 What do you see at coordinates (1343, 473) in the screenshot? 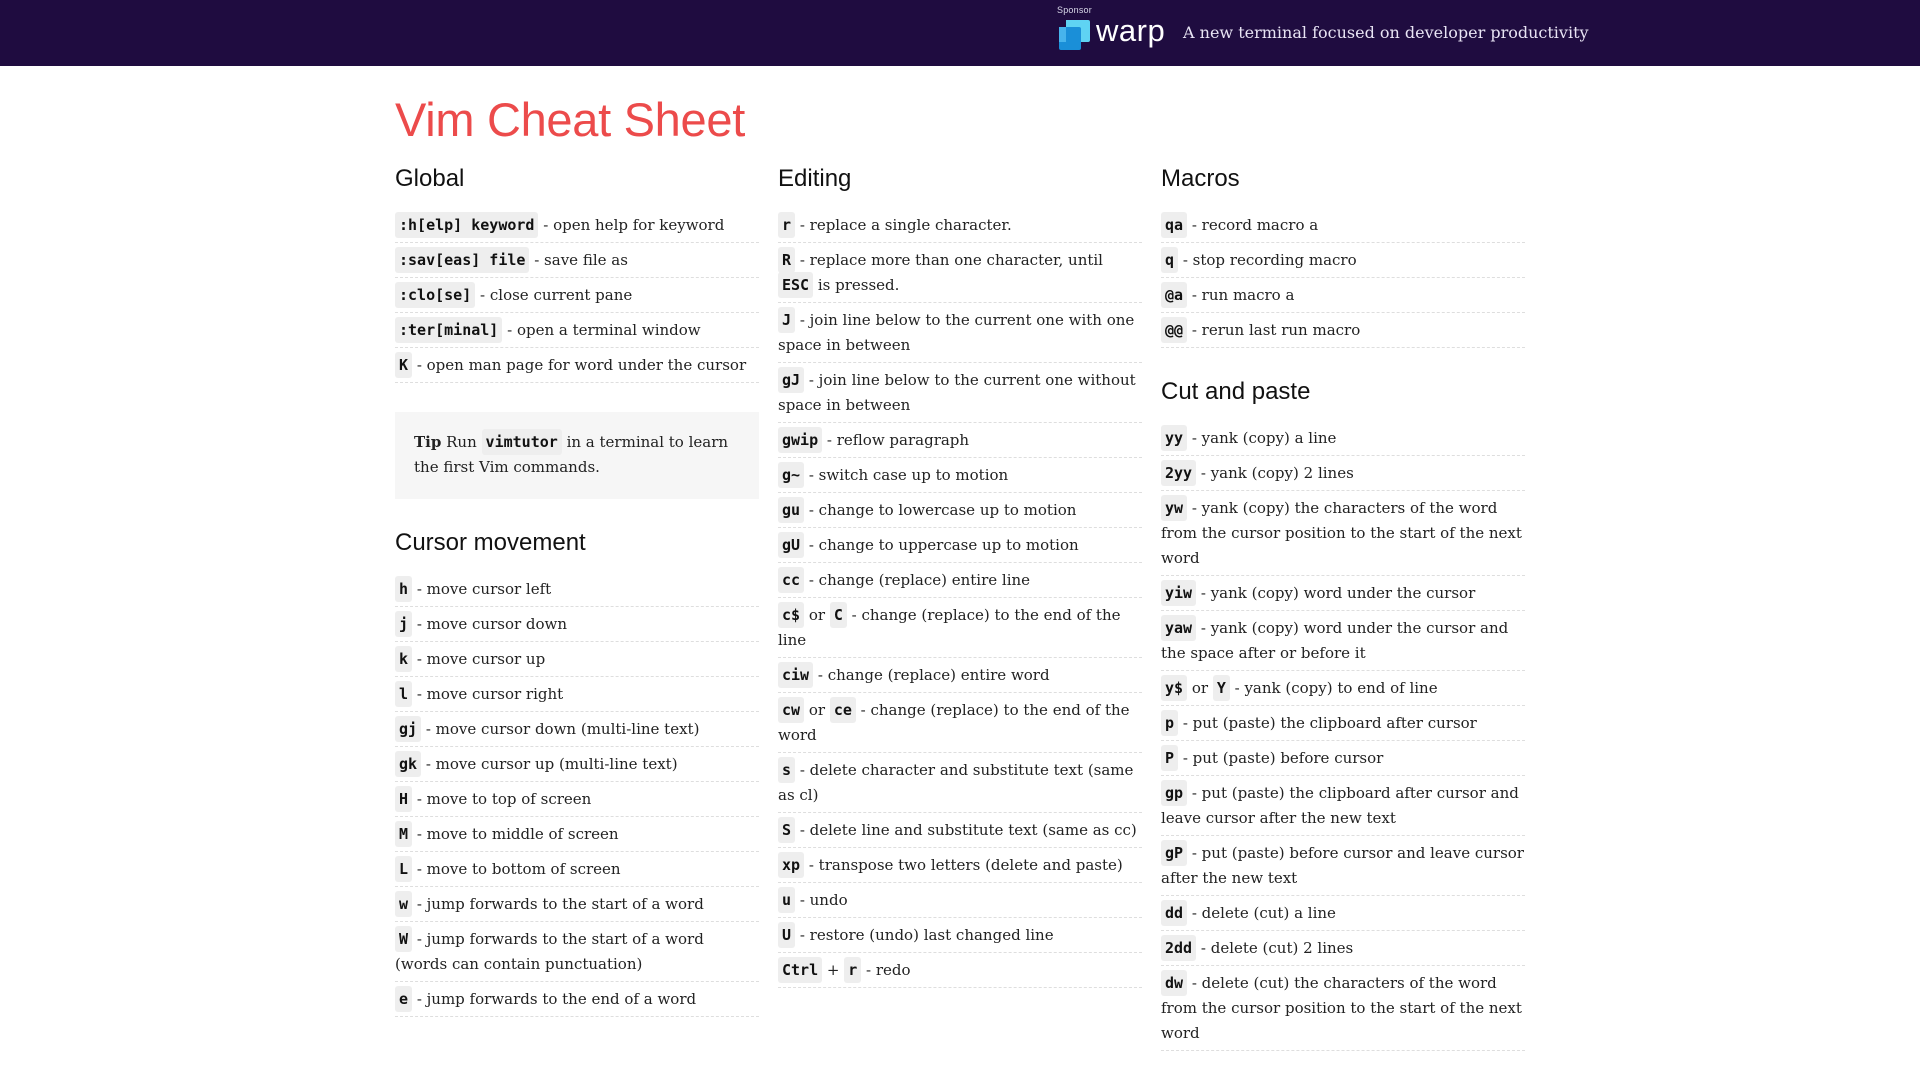
I see `command-entry: 2yy - yank (copy) 2 lines` at bounding box center [1343, 473].